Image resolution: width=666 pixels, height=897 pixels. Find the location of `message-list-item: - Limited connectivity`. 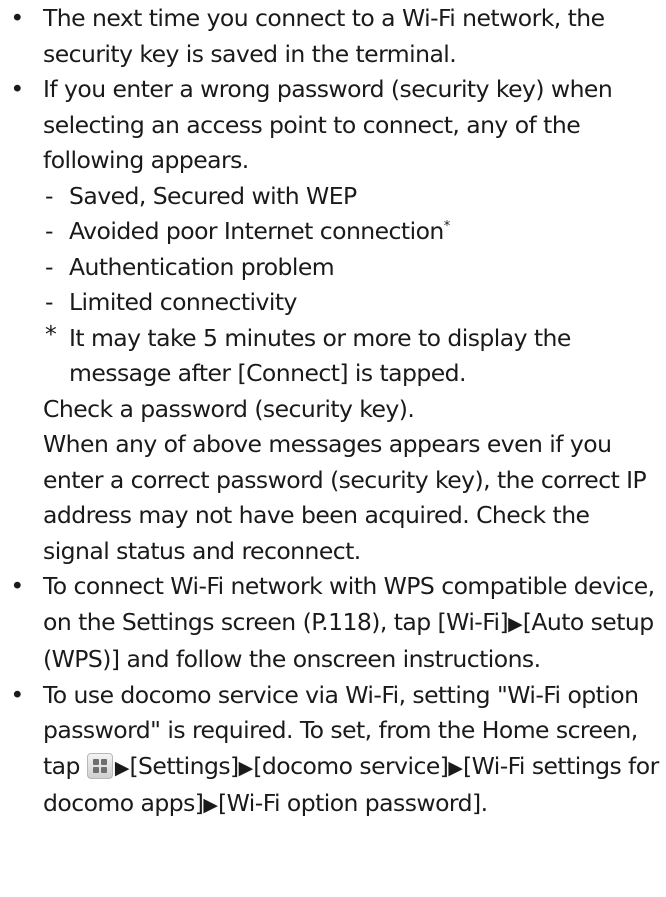

message-list-item: - Limited connectivity is located at coordinates (352, 303).